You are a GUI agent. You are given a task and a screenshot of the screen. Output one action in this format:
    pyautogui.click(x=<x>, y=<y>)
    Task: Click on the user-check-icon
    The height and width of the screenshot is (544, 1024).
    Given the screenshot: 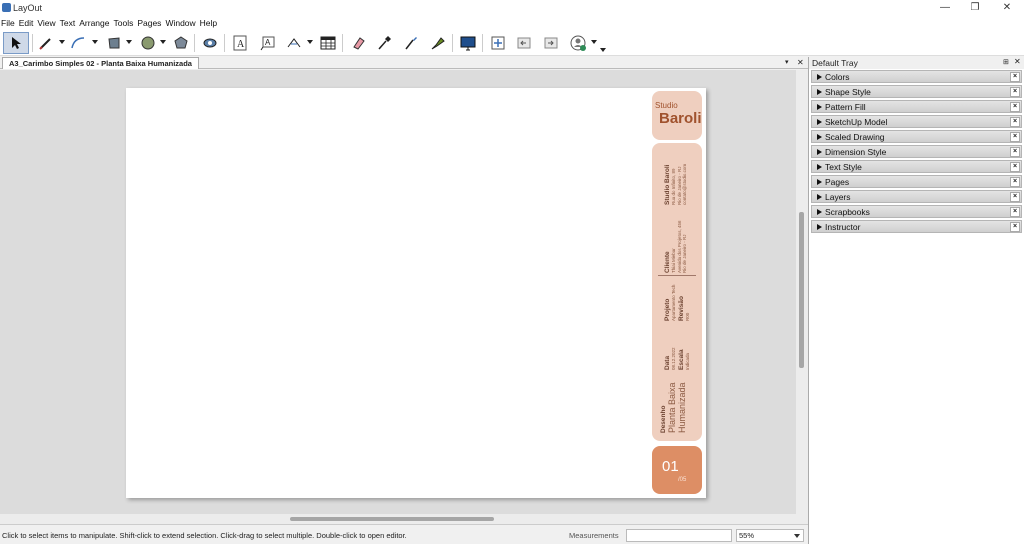 What is the action you would take?
    pyautogui.click(x=578, y=43)
    